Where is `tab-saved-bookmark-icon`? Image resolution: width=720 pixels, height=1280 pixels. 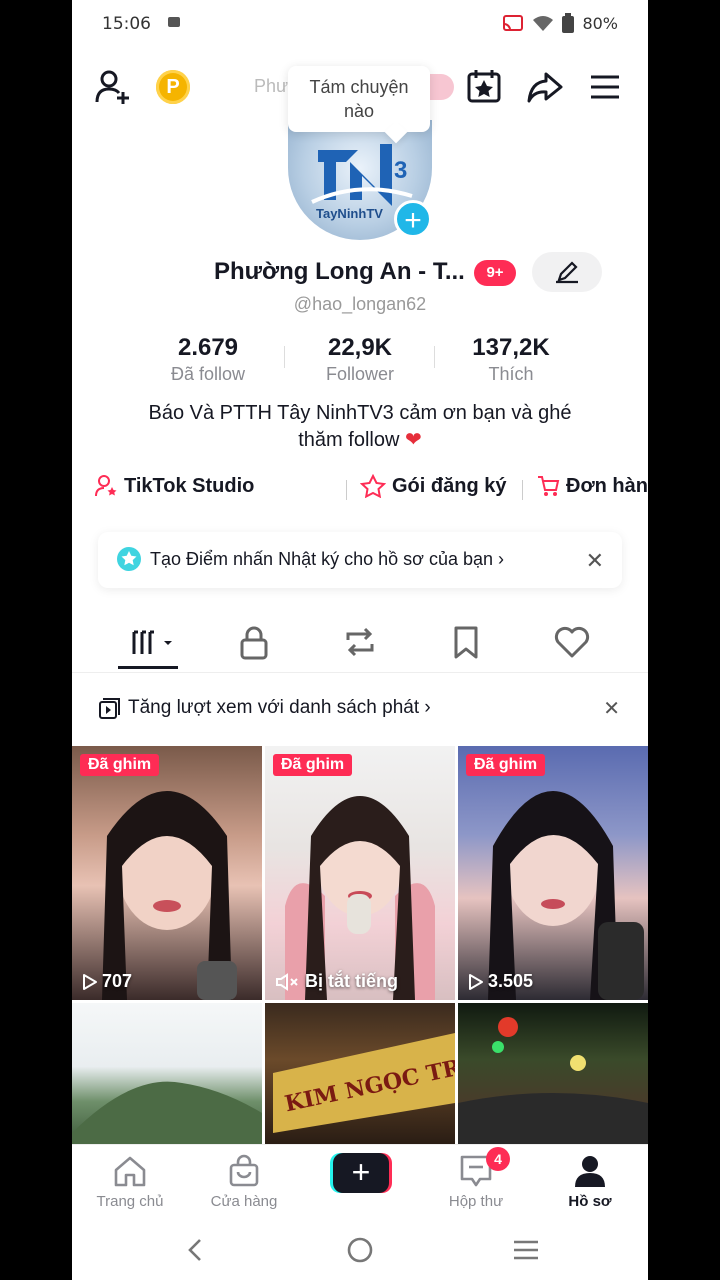
tab-saved-bookmark-icon is located at coordinates (466, 642).